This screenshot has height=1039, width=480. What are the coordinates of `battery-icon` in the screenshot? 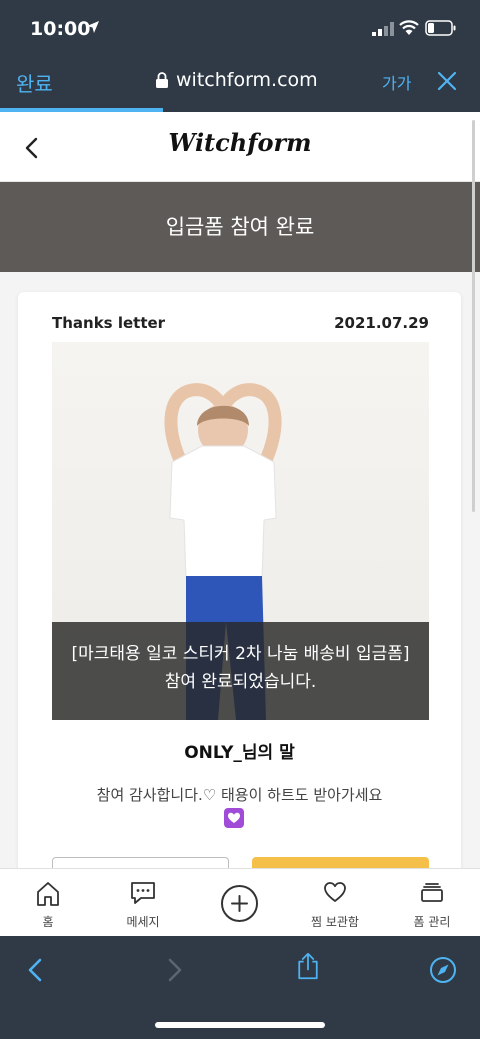 It's located at (440, 28).